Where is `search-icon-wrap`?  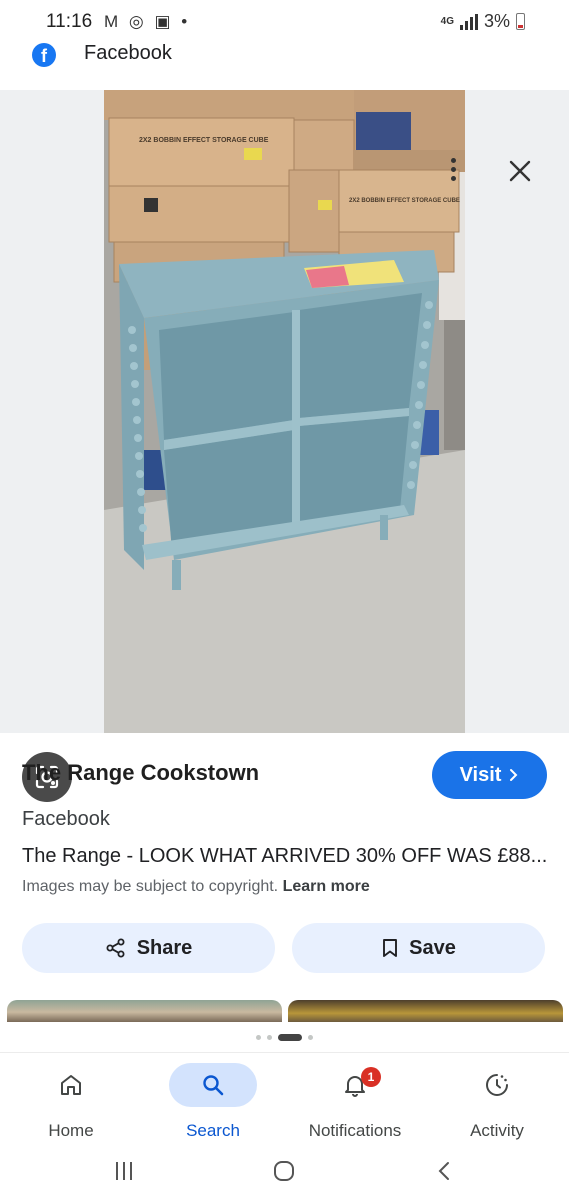 search-icon-wrap is located at coordinates (213, 1085).